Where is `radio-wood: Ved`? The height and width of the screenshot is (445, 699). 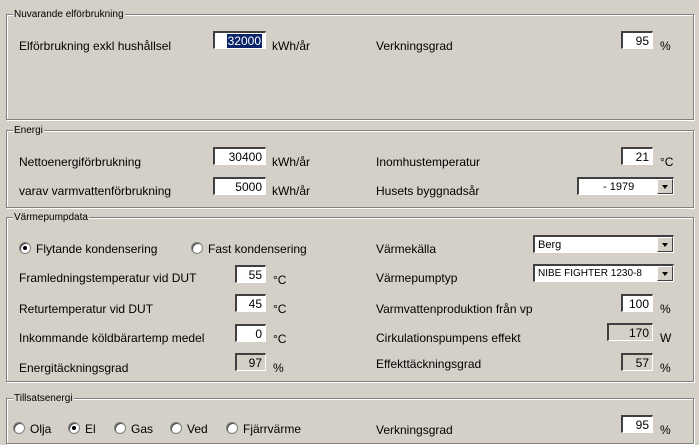
radio-wood: Ved is located at coordinates (189, 429).